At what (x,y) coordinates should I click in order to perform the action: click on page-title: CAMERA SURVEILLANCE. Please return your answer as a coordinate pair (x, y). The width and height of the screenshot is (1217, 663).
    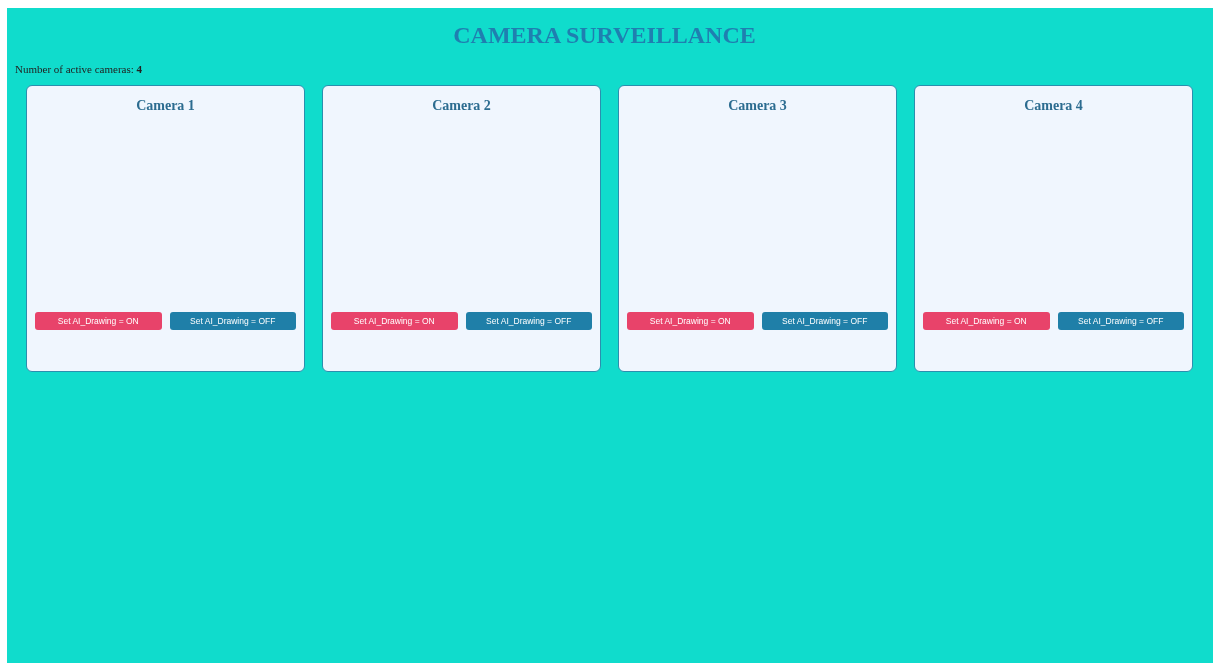
    Looking at the image, I should click on (604, 35).